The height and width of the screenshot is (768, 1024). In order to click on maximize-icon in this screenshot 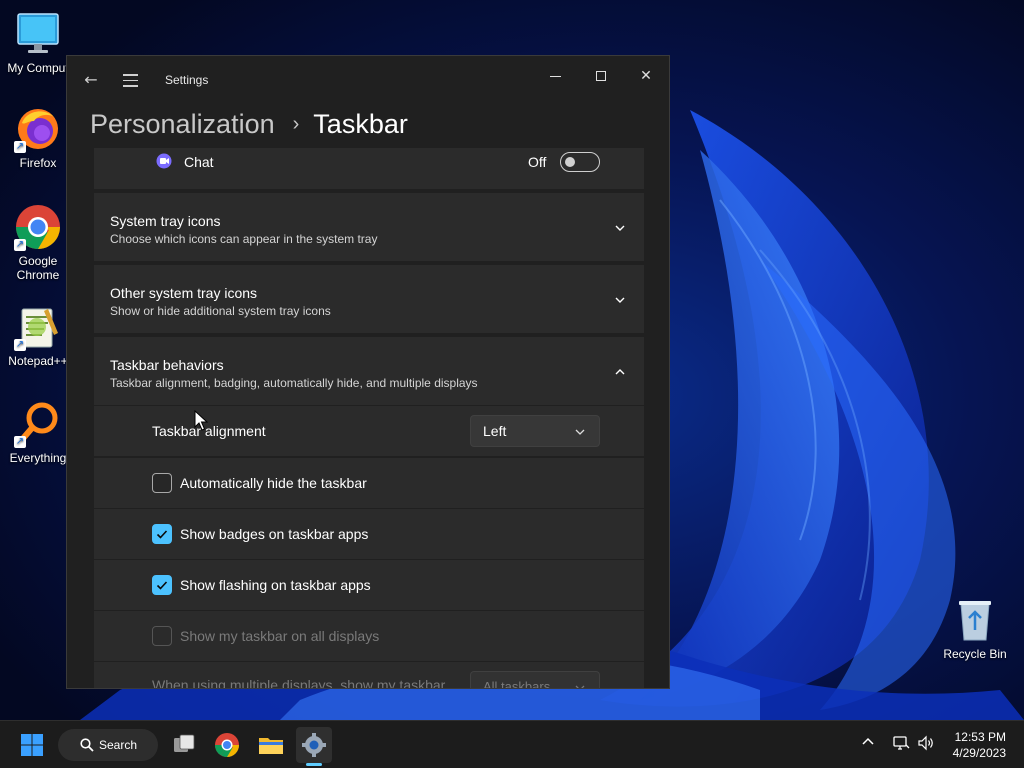, I will do `click(601, 76)`.